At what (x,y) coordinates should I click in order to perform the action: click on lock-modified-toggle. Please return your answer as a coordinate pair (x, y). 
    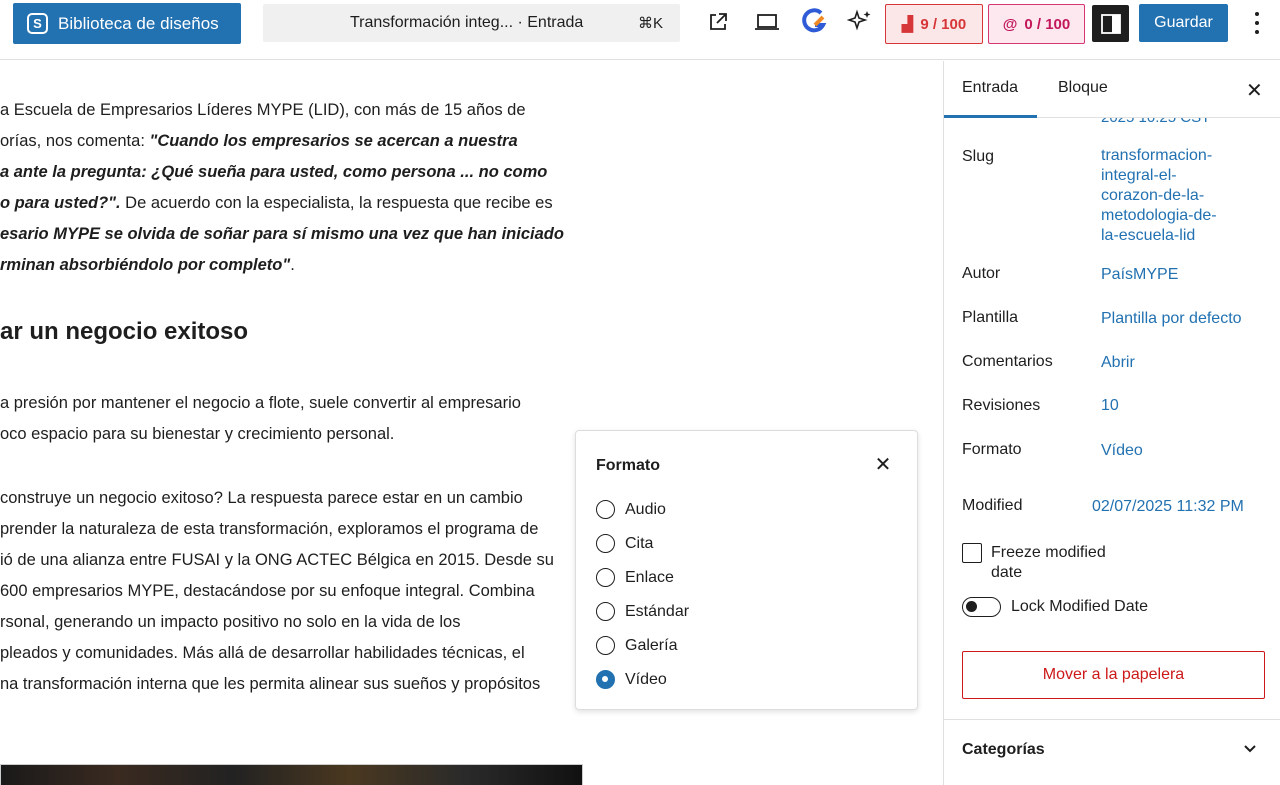
    Looking at the image, I should click on (981, 607).